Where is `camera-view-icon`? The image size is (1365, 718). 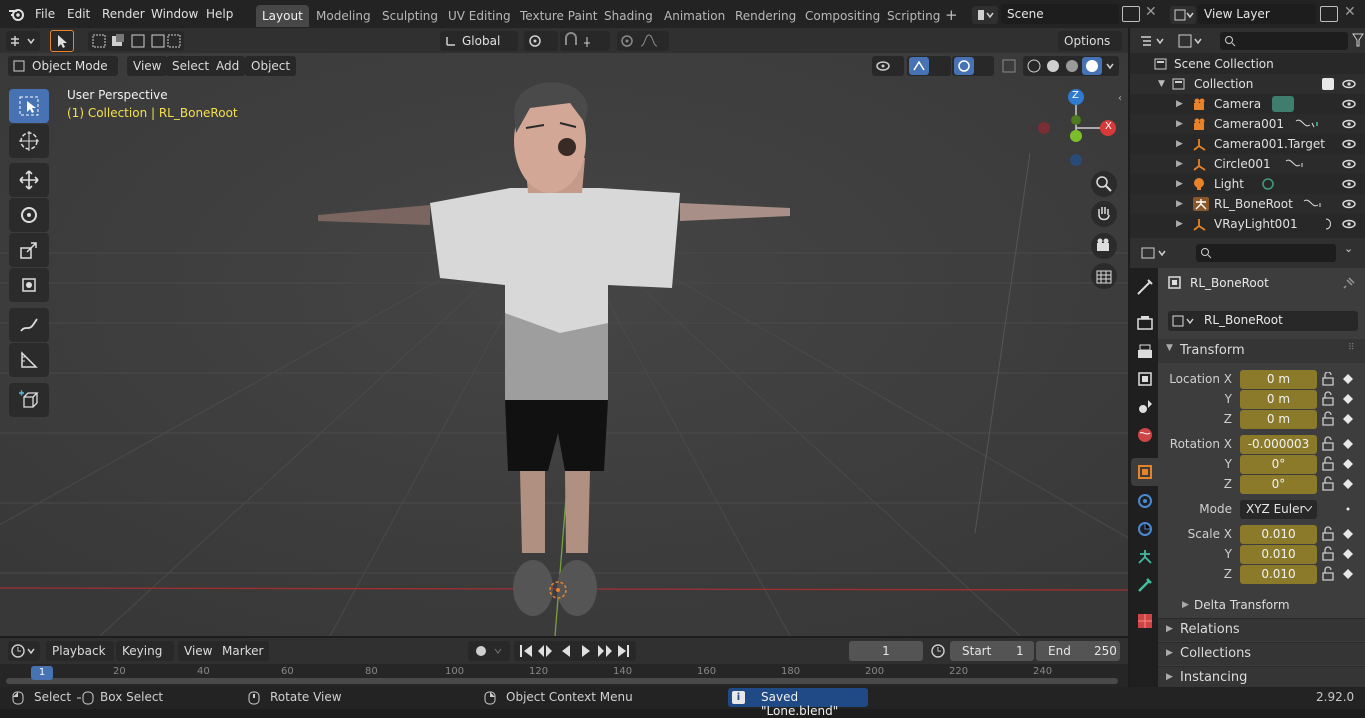 camera-view-icon is located at coordinates (1104, 246).